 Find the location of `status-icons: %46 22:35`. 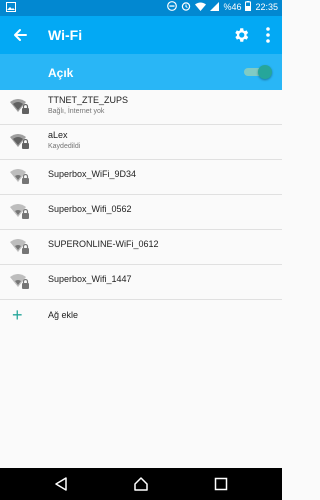

status-icons: %46 22:35 is located at coordinates (222, 7).